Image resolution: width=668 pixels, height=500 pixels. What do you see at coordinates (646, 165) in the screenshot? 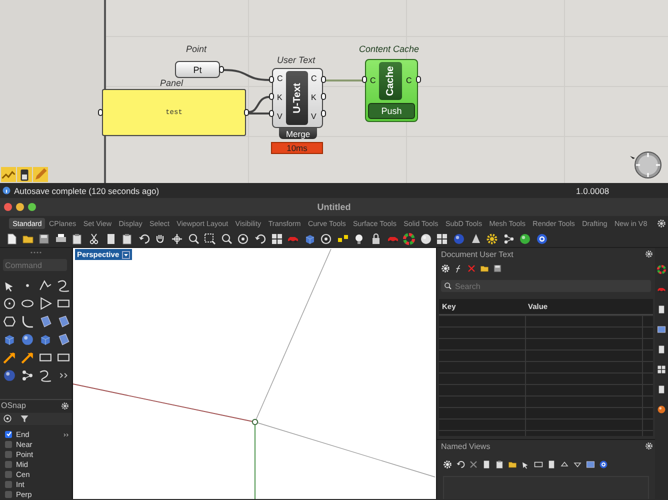
I see `navigation-wheel-icon` at bounding box center [646, 165].